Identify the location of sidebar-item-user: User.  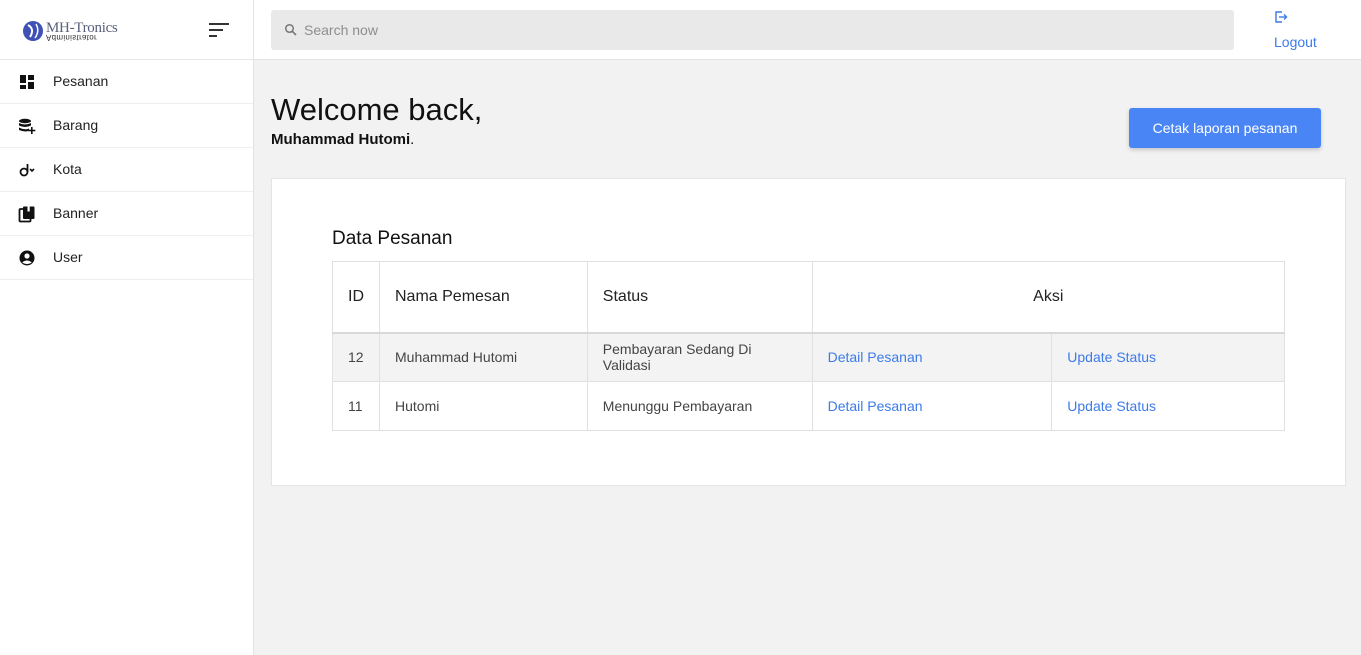
(126, 258).